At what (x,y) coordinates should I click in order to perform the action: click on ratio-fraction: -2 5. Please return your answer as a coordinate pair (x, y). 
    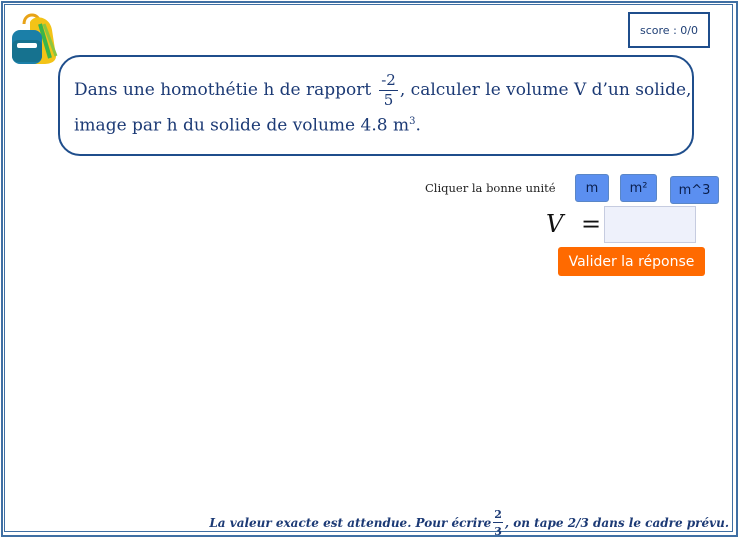
    Looking at the image, I should click on (388, 90).